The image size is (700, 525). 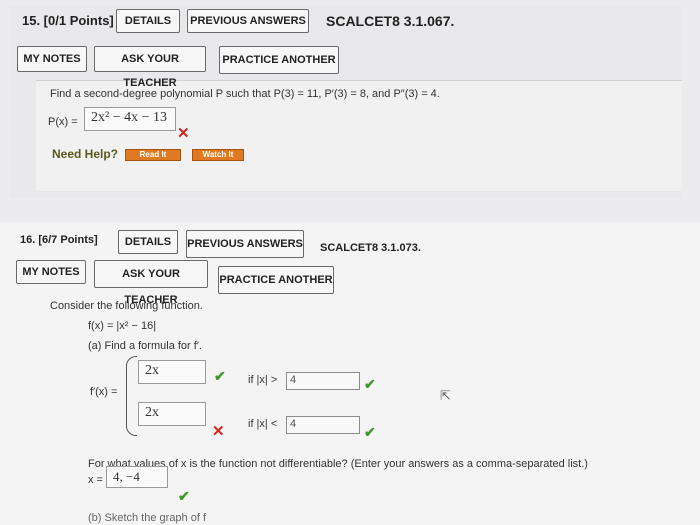 What do you see at coordinates (172, 414) in the screenshot?
I see `q16-piece2-input: 2x` at bounding box center [172, 414].